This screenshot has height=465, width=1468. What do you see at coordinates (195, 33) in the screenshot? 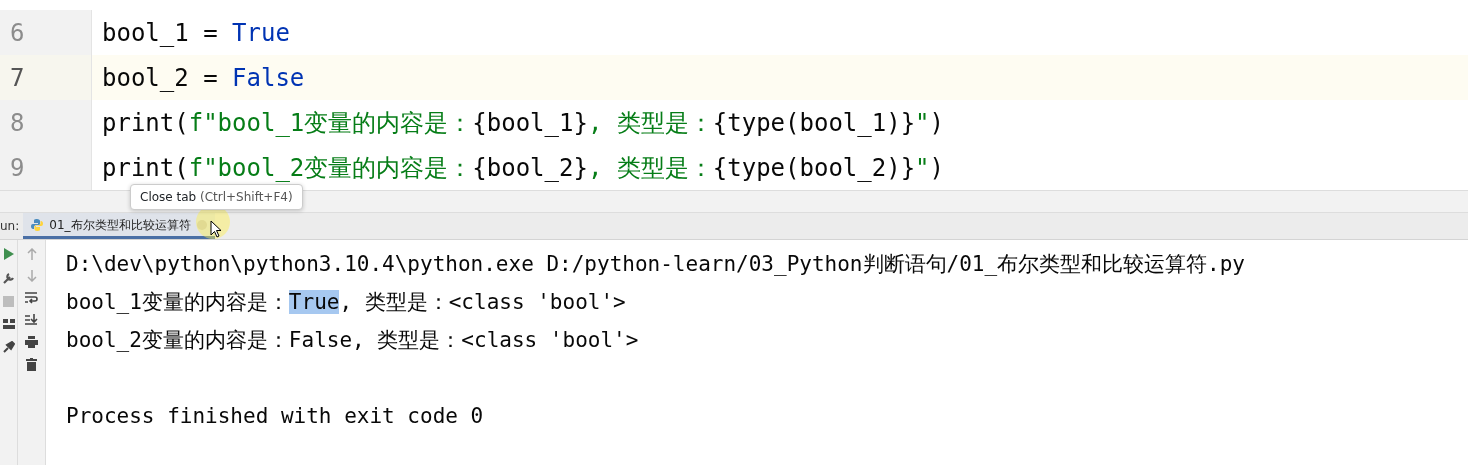
I see `code-line: bool_1 = True` at bounding box center [195, 33].